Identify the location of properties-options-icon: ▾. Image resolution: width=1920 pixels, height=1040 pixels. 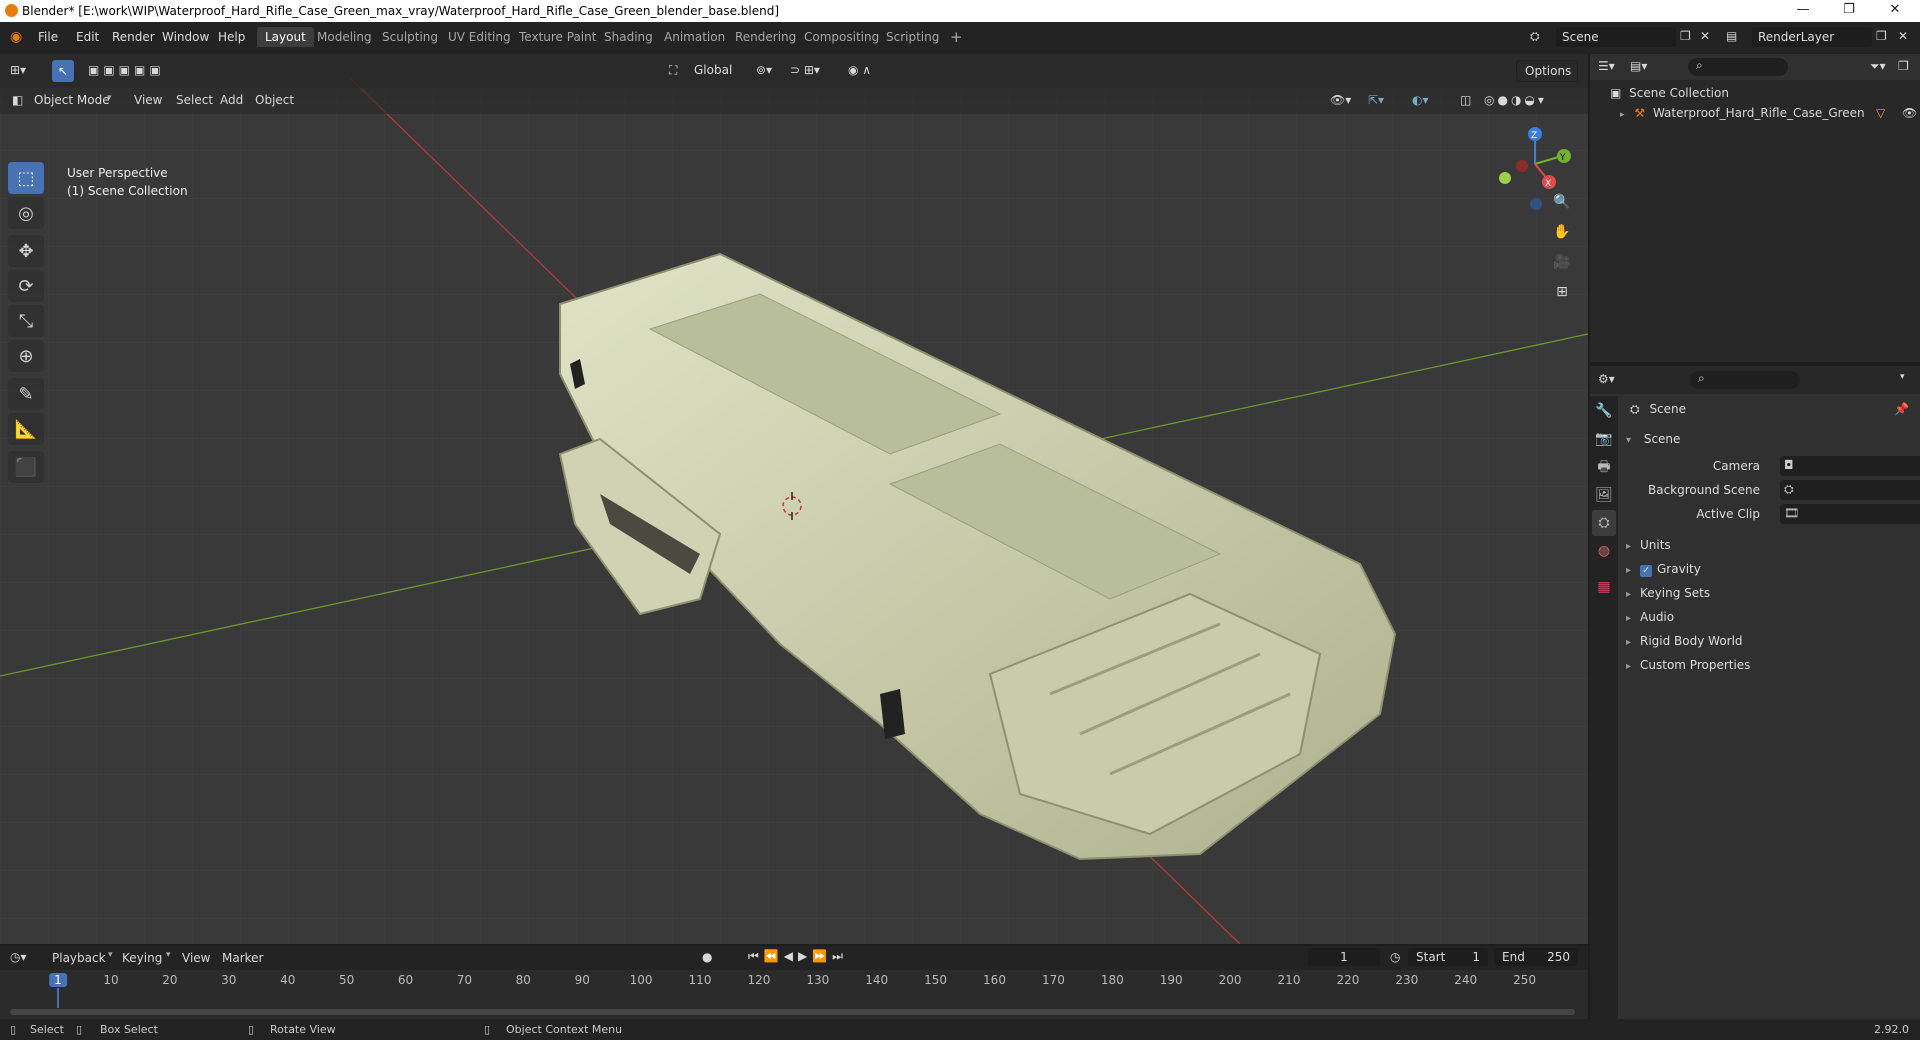
(1902, 377).